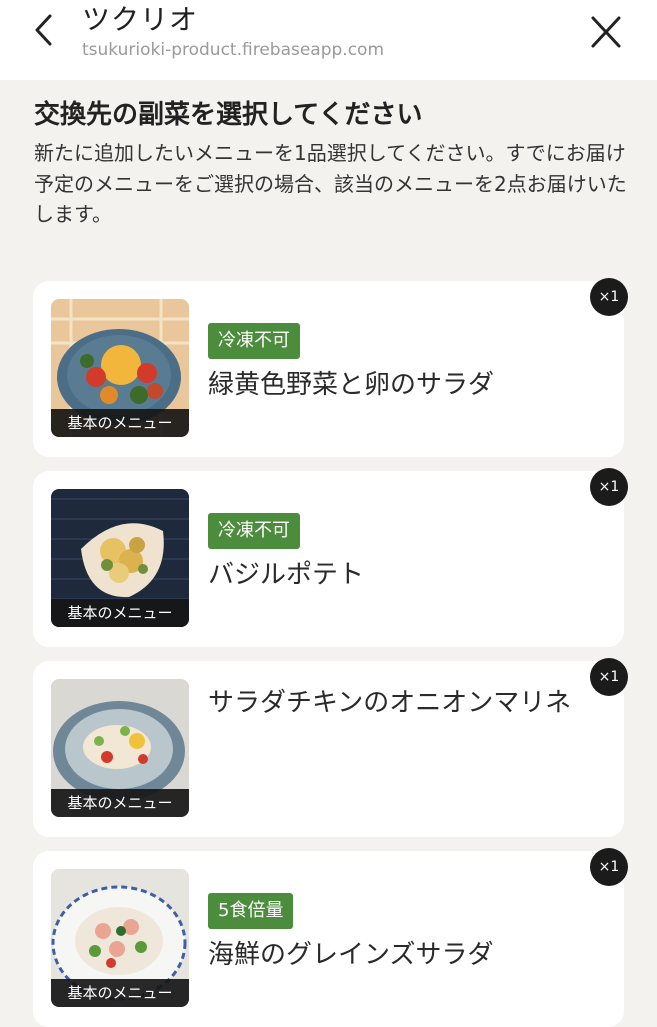 The height and width of the screenshot is (1027, 657). What do you see at coordinates (606, 32) in the screenshot?
I see `close-icon` at bounding box center [606, 32].